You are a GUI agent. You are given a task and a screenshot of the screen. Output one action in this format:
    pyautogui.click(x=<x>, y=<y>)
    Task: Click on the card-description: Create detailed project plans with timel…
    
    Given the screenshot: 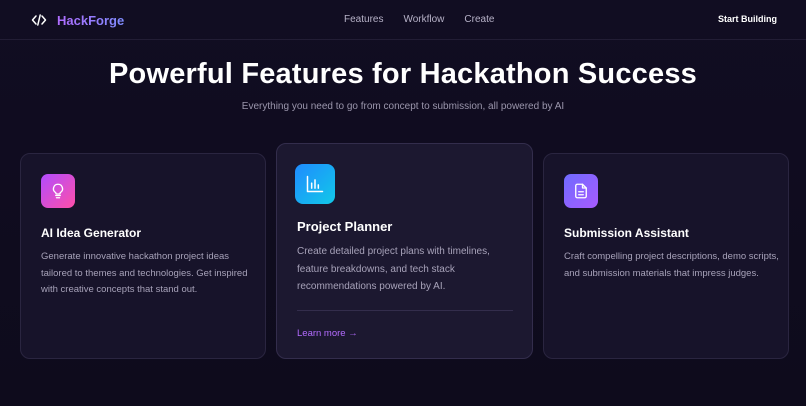 What is the action you would take?
    pyautogui.click(x=393, y=269)
    